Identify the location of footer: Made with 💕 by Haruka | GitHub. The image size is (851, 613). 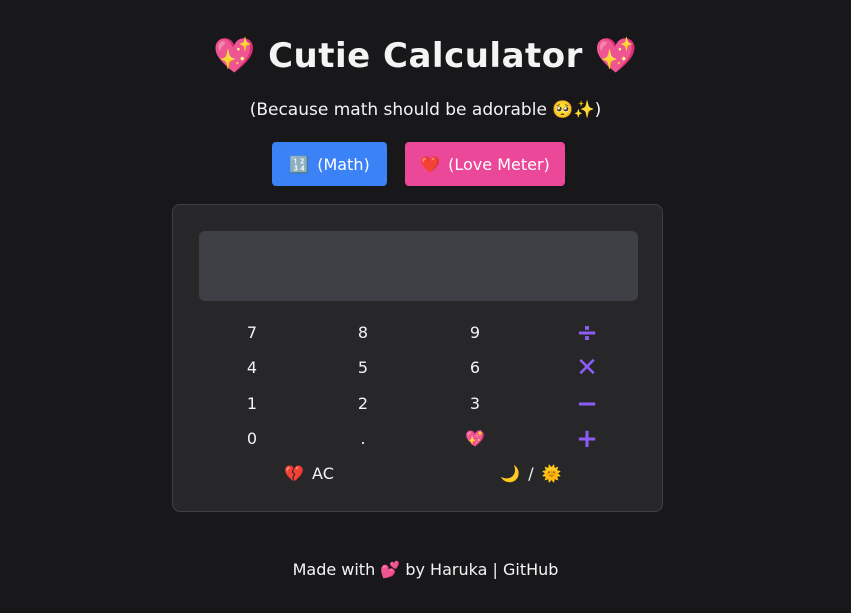
(425, 569).